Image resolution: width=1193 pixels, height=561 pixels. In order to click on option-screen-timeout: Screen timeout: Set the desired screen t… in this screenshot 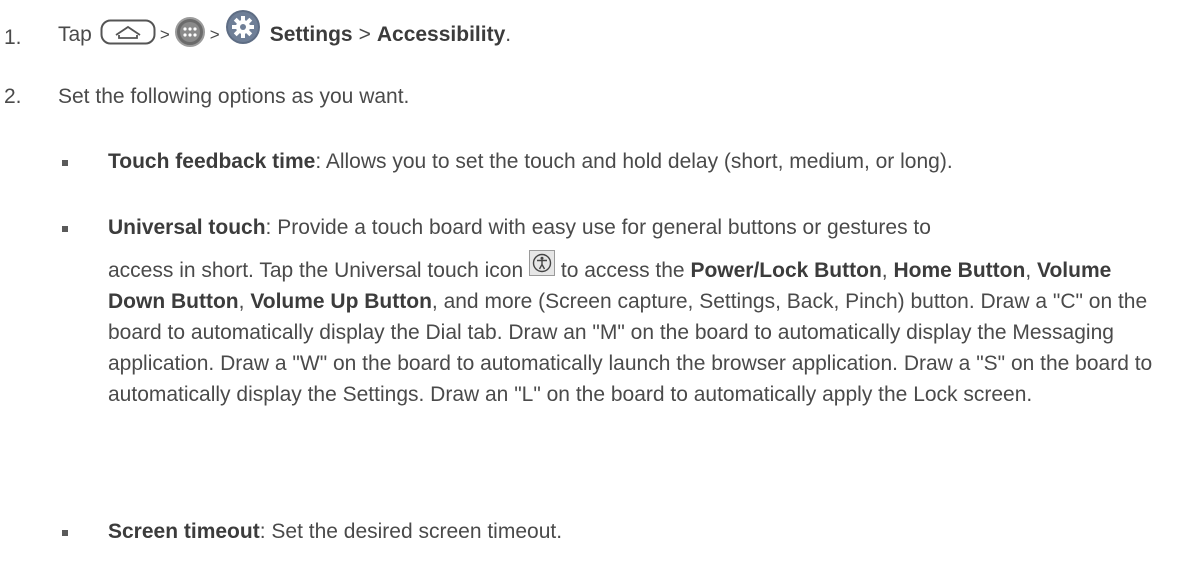, I will do `click(596, 536)`.